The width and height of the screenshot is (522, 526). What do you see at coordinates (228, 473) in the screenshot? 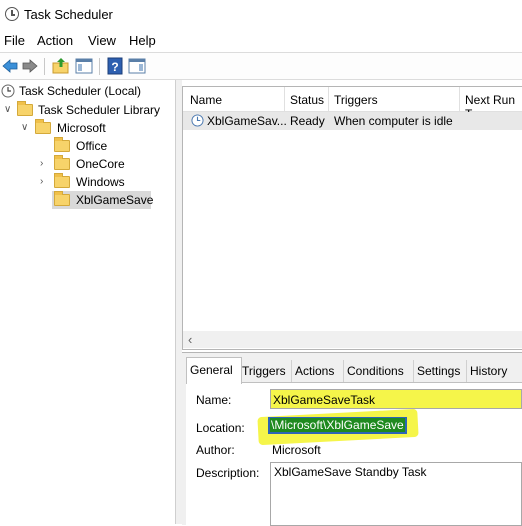
I see `description-label: Description:` at bounding box center [228, 473].